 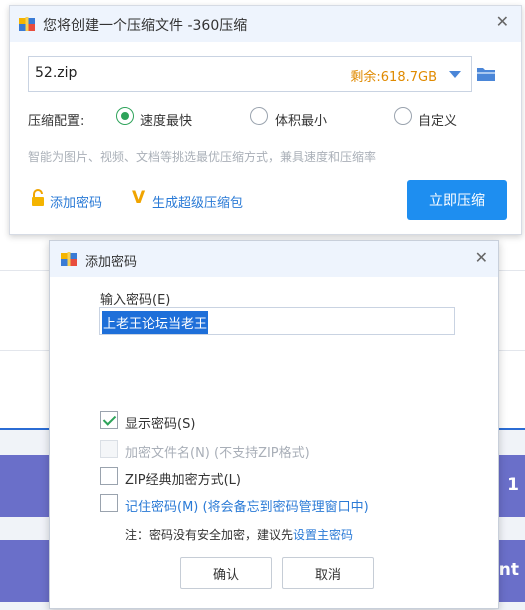 I want to click on title-bar: 您将创建一个压缩文件 -360压缩 ✕, so click(x=265, y=24).